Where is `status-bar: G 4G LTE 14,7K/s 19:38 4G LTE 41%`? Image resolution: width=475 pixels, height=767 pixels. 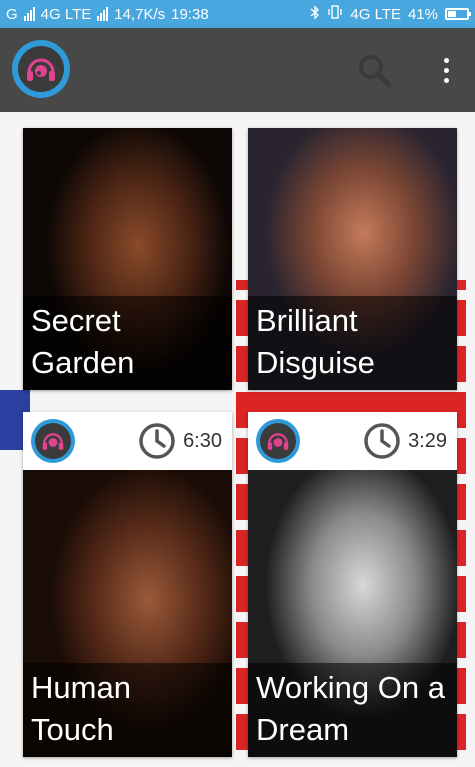 status-bar: G 4G LTE 14,7K/s 19:38 4G LTE 41% is located at coordinates (237, 14).